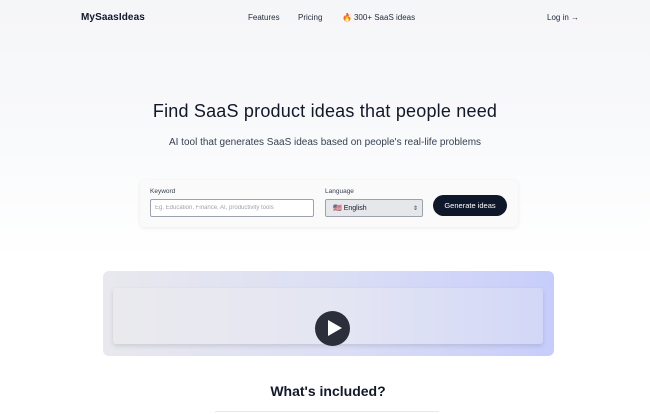 This screenshot has width=650, height=414. What do you see at coordinates (347, 17) in the screenshot?
I see `fire-icon: 🔥` at bounding box center [347, 17].